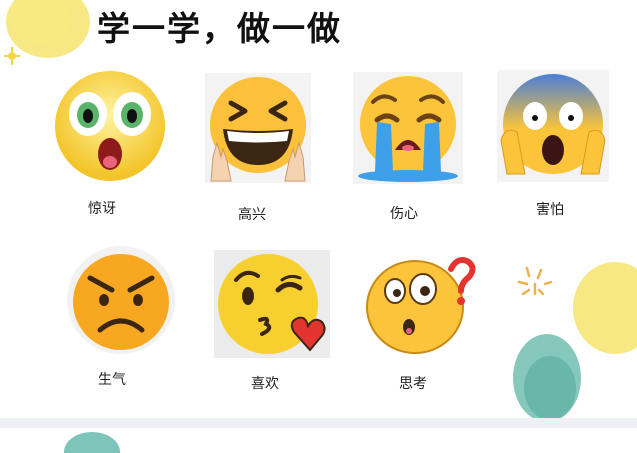  Describe the element at coordinates (408, 128) in the screenshot. I see `crying-face-icon` at that location.